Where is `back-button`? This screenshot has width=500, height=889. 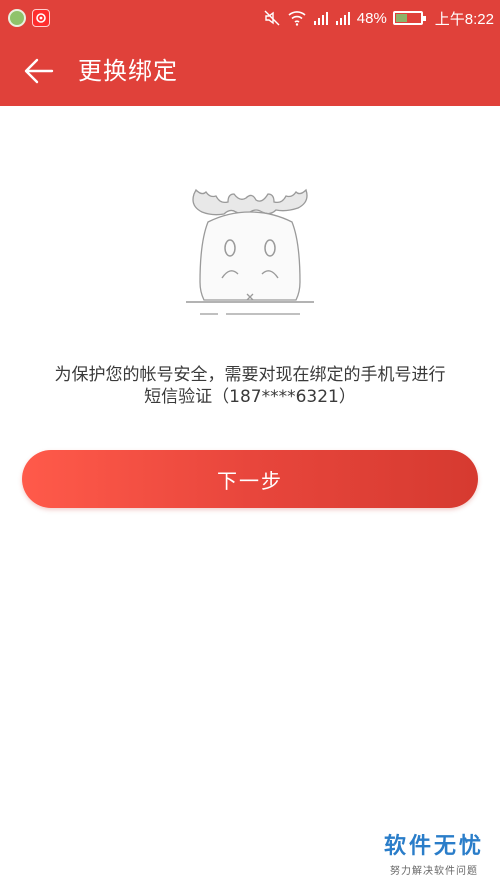
back-button is located at coordinates (39, 71).